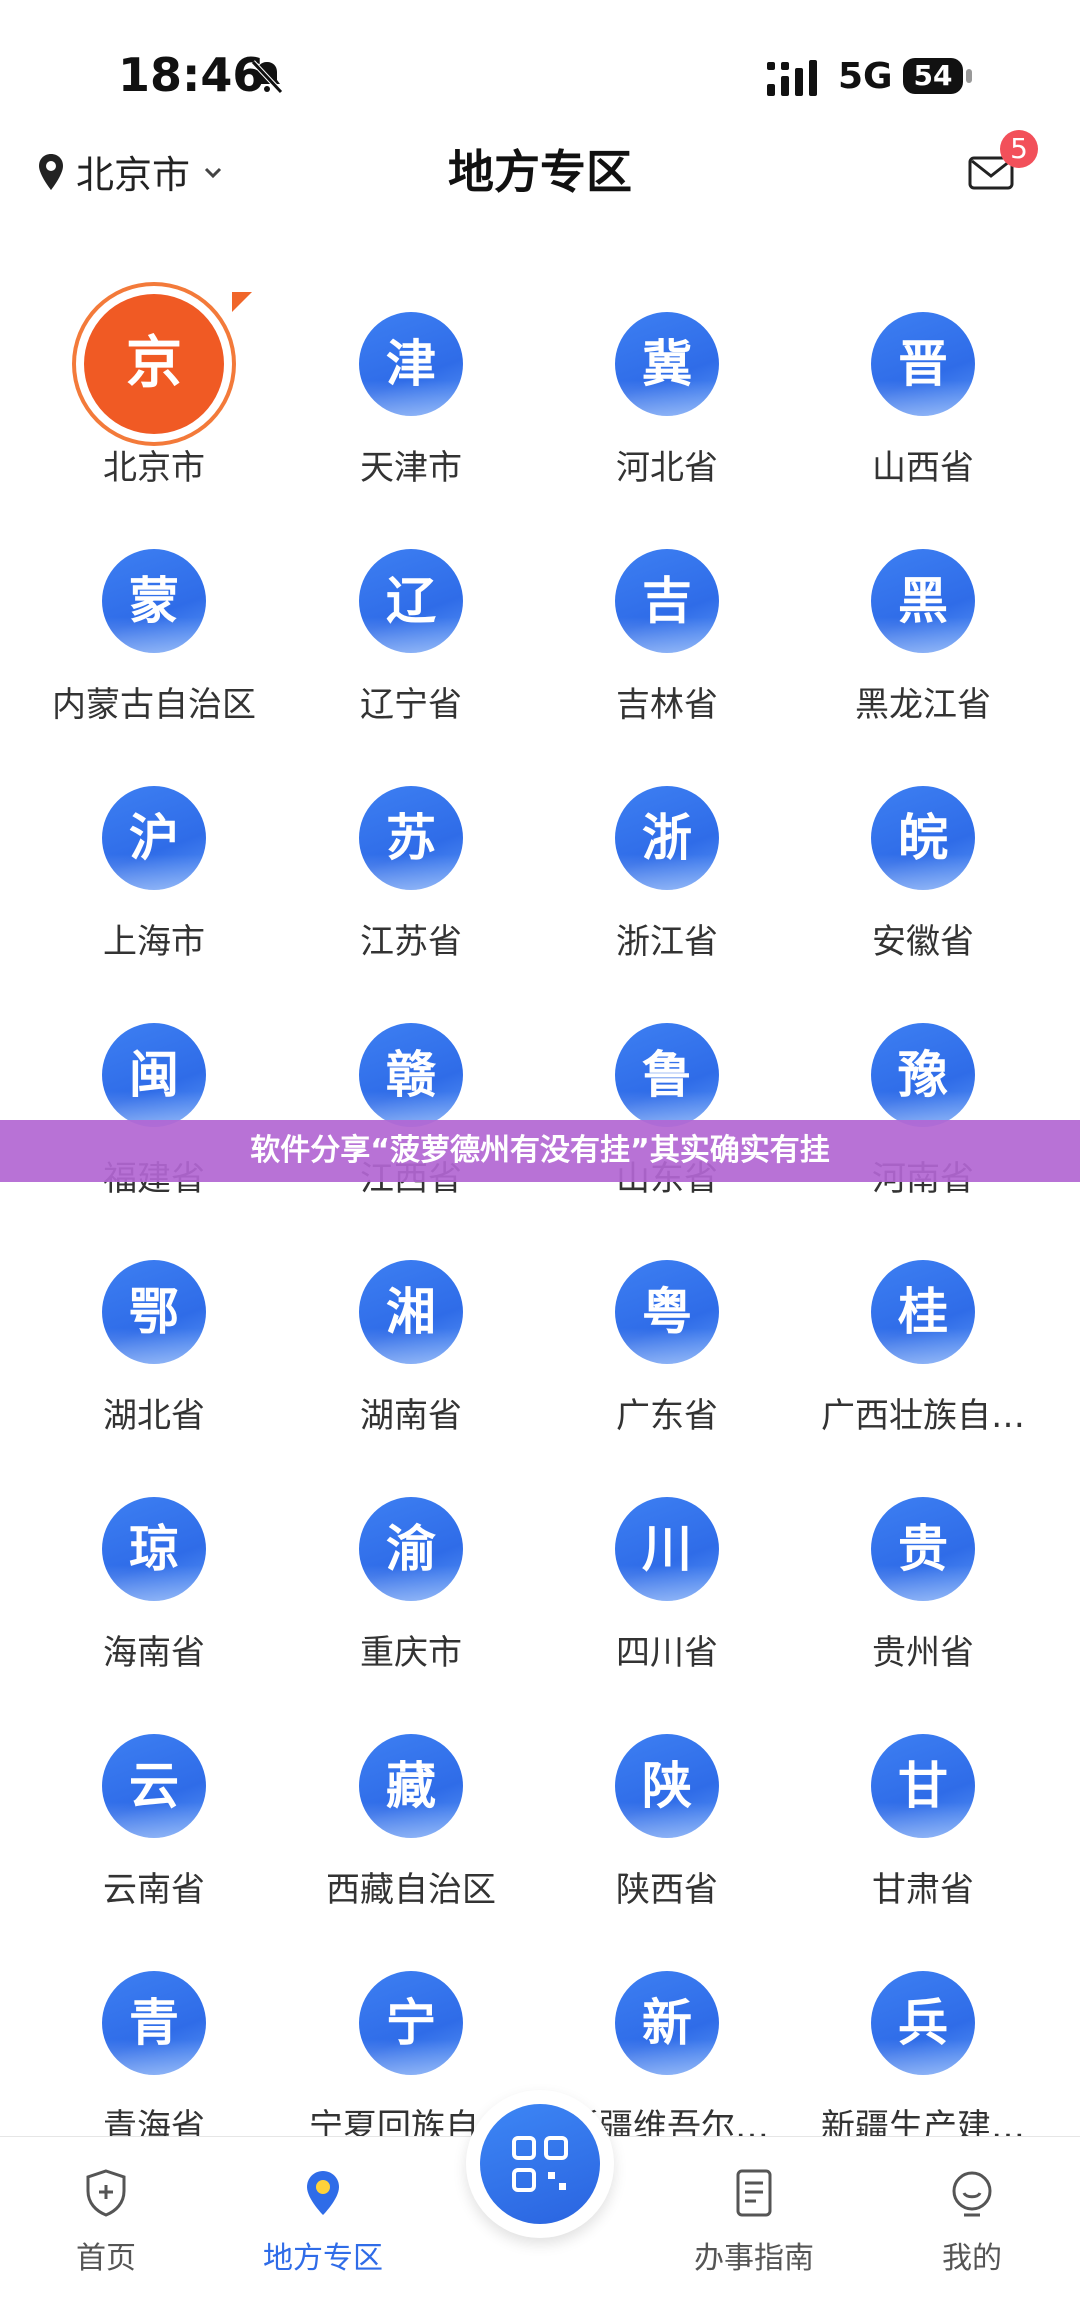 This screenshot has width=1080, height=2307. I want to click on region-label: 甘肃省, so click(923, 1890).